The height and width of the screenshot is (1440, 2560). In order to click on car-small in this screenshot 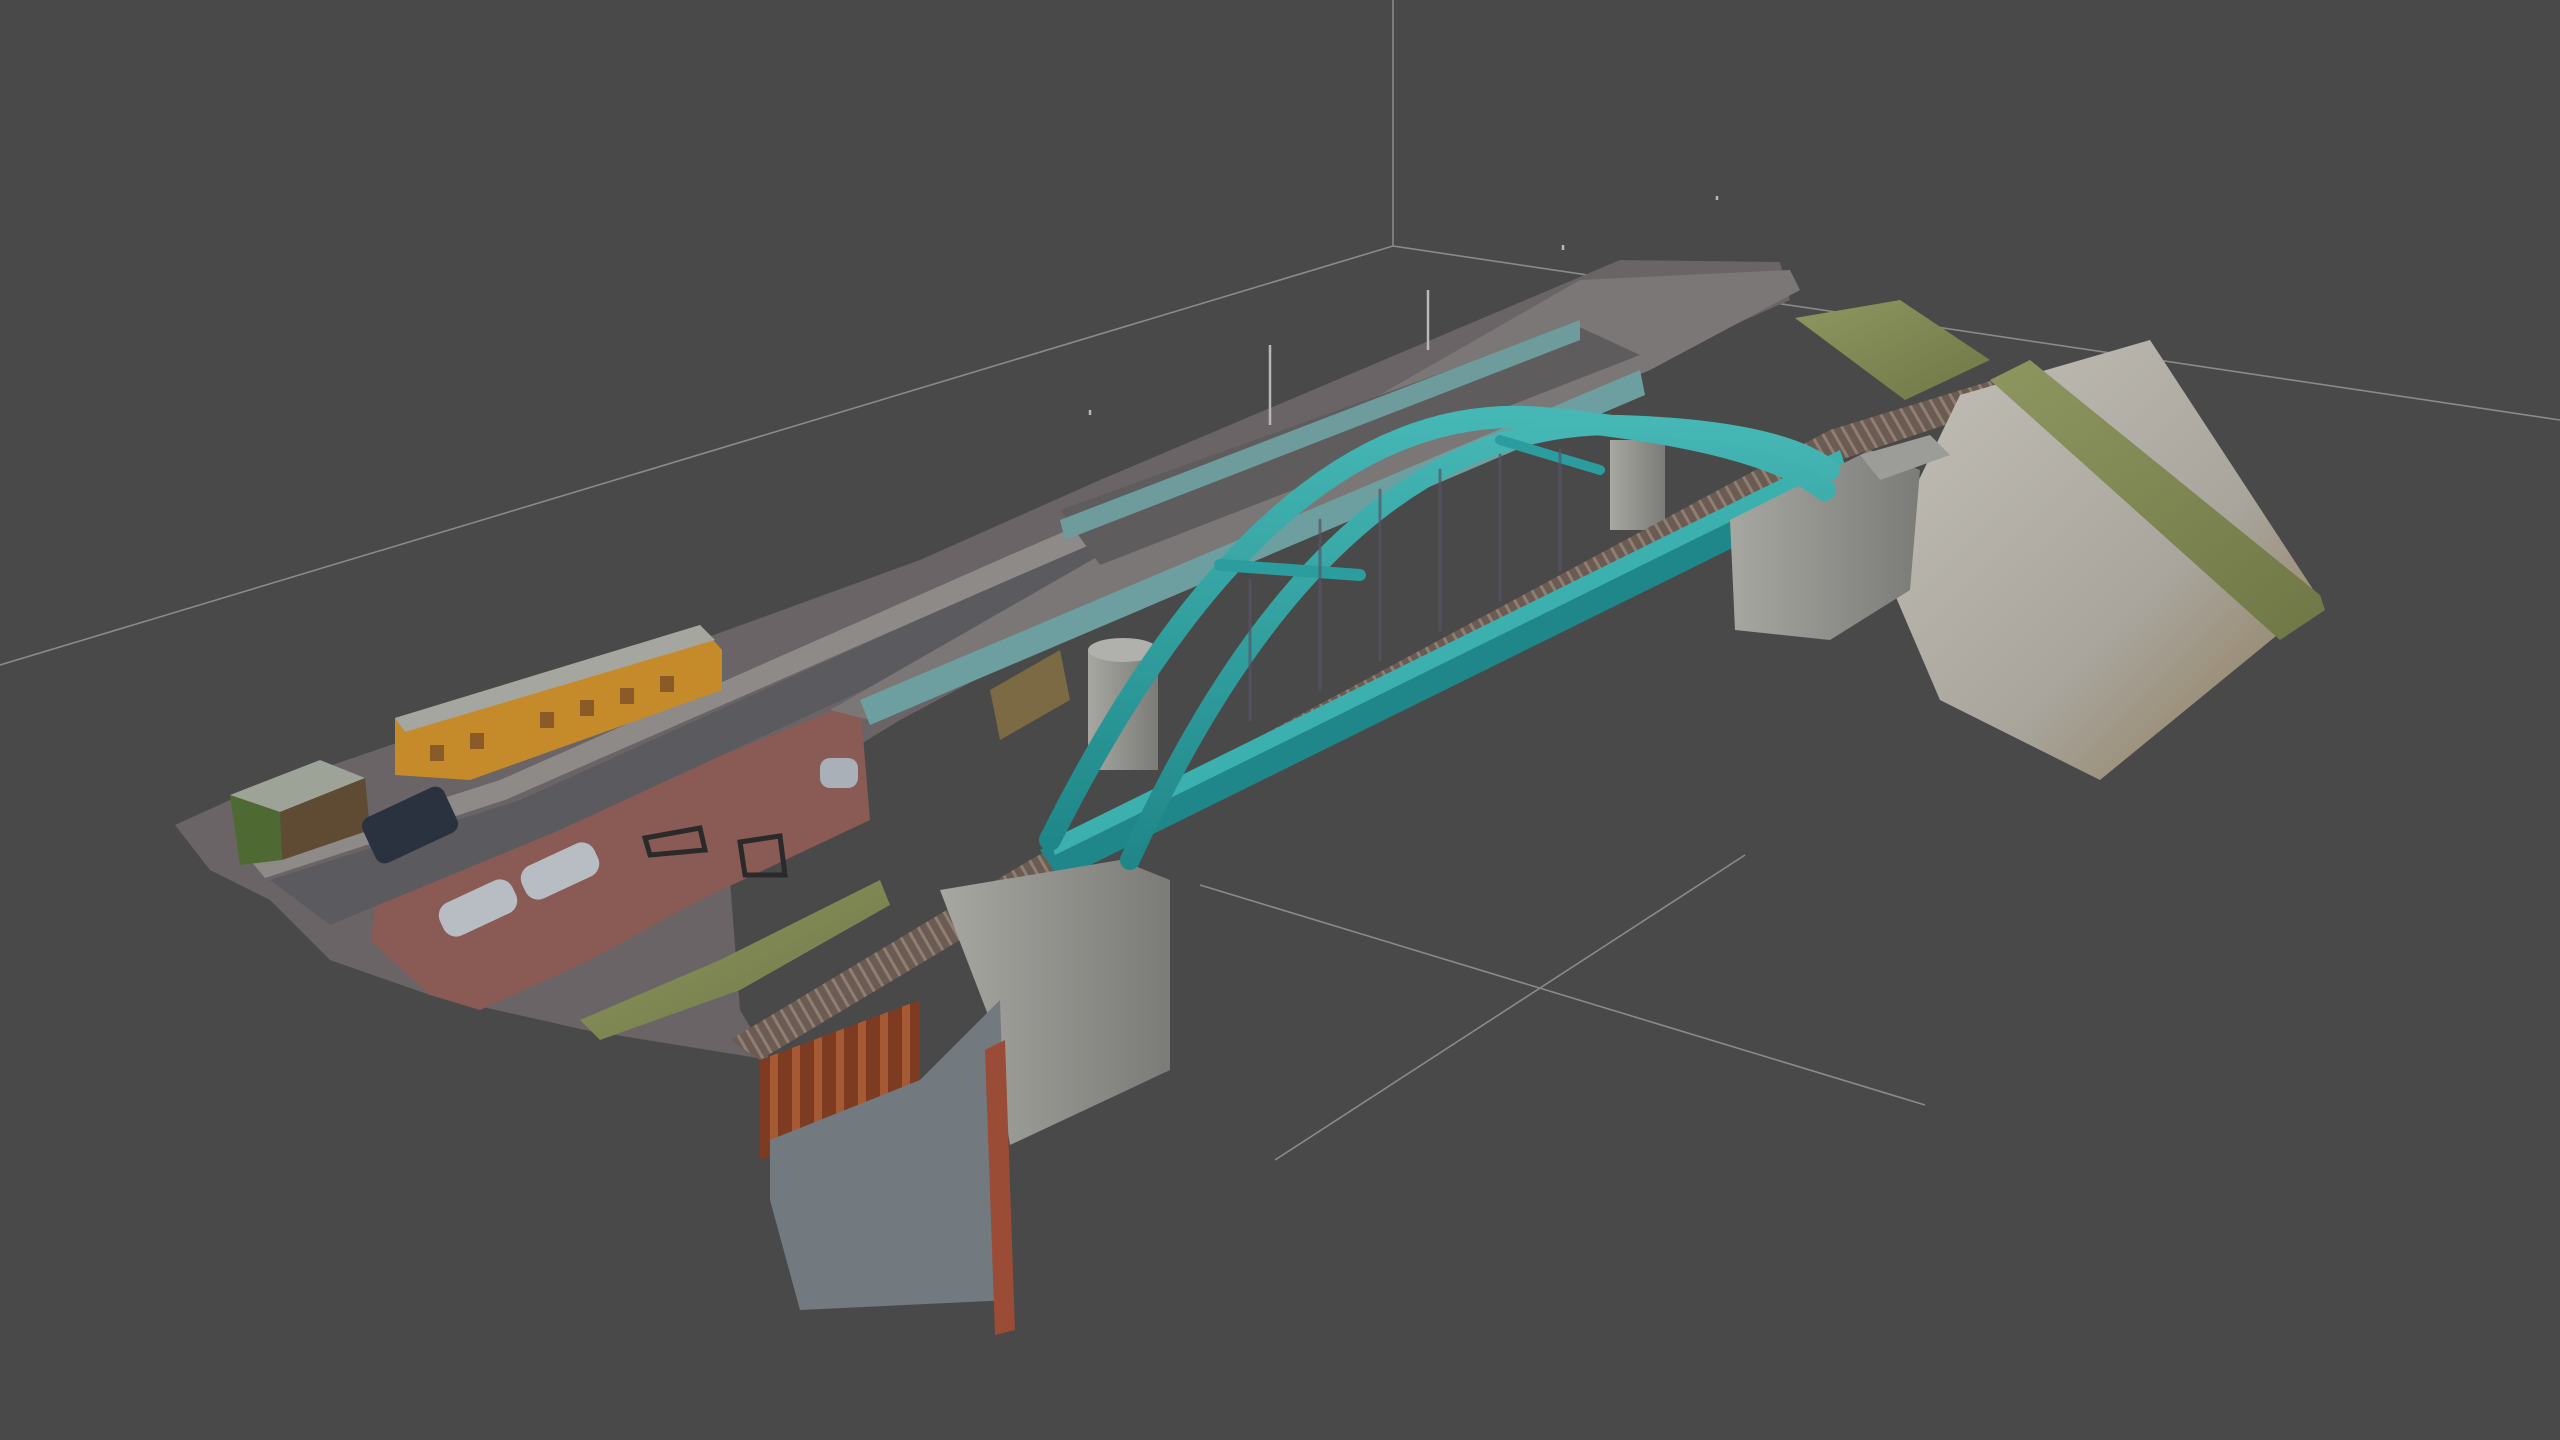, I will do `click(839, 773)`.